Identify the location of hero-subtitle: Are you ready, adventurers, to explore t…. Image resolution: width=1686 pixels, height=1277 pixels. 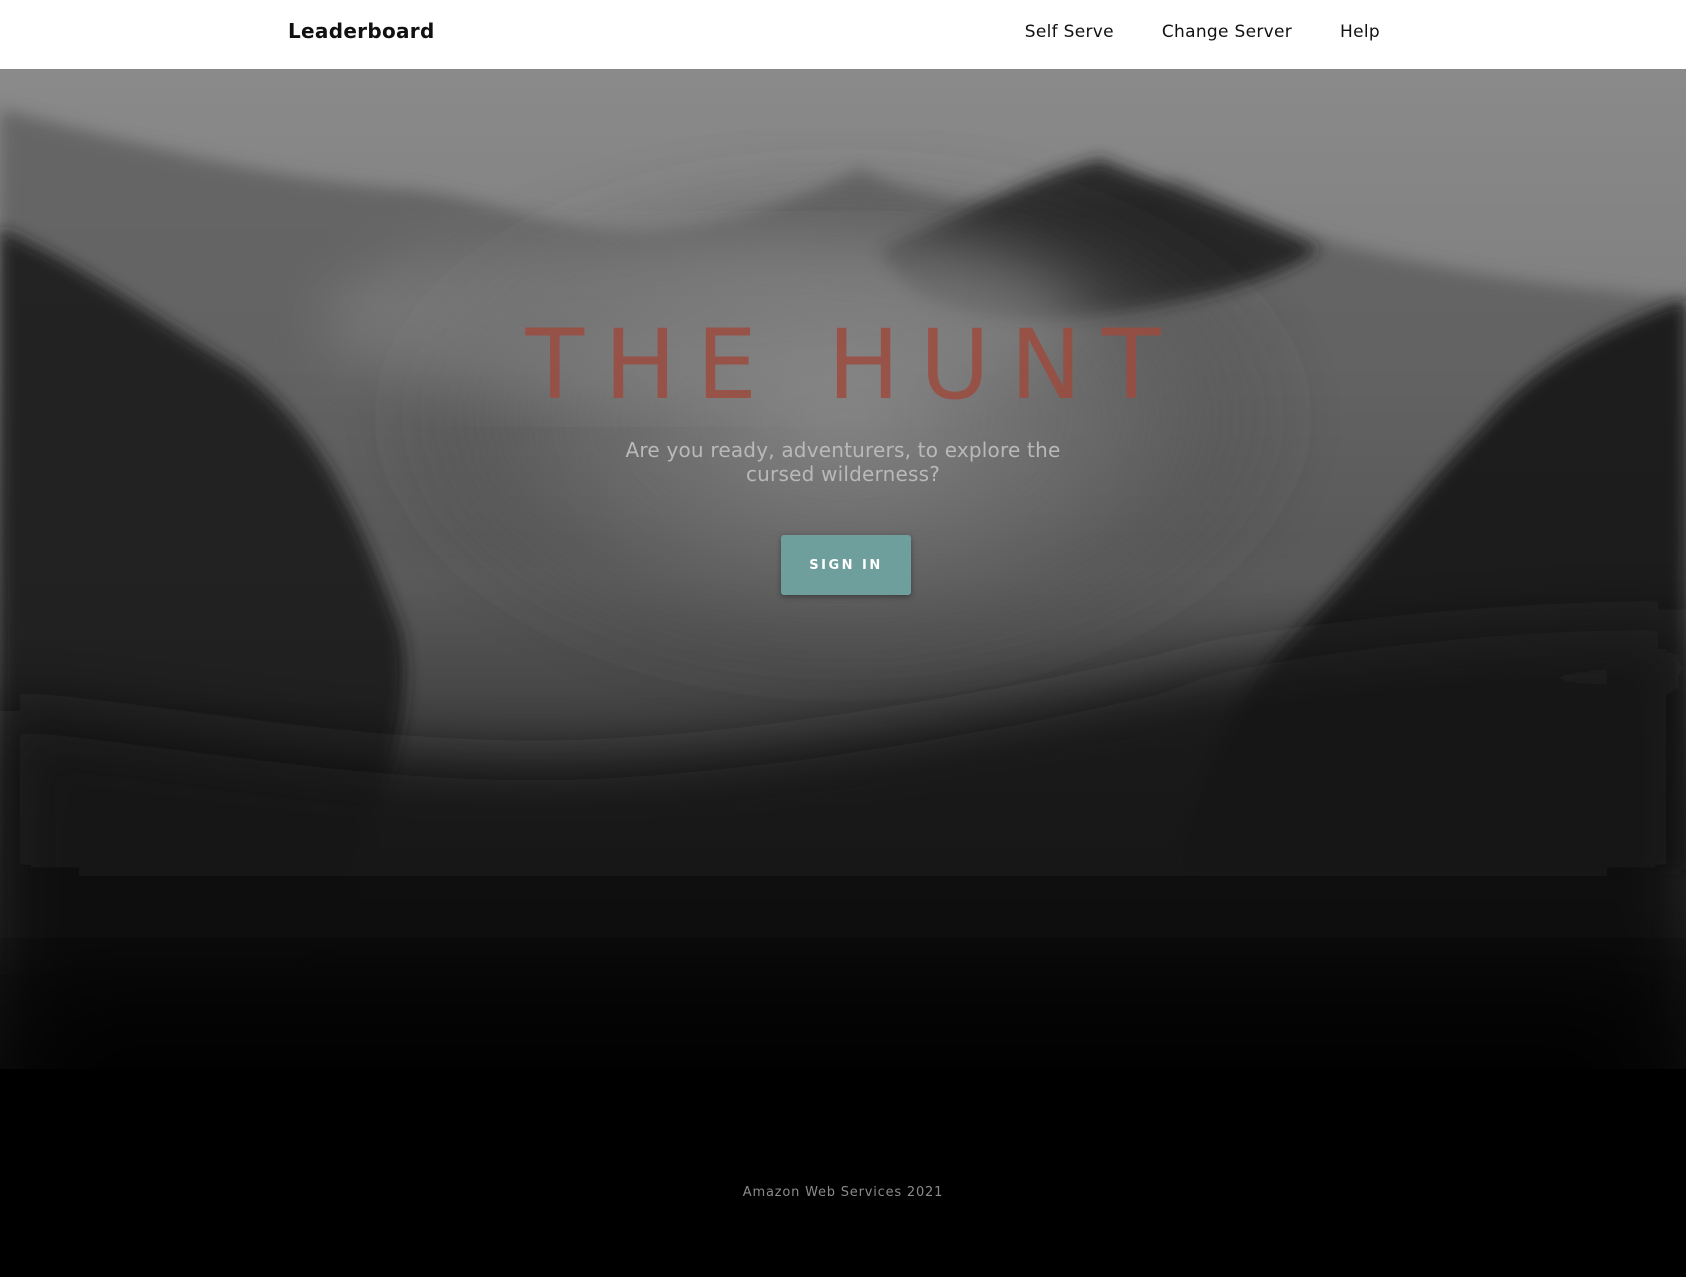
(843, 462).